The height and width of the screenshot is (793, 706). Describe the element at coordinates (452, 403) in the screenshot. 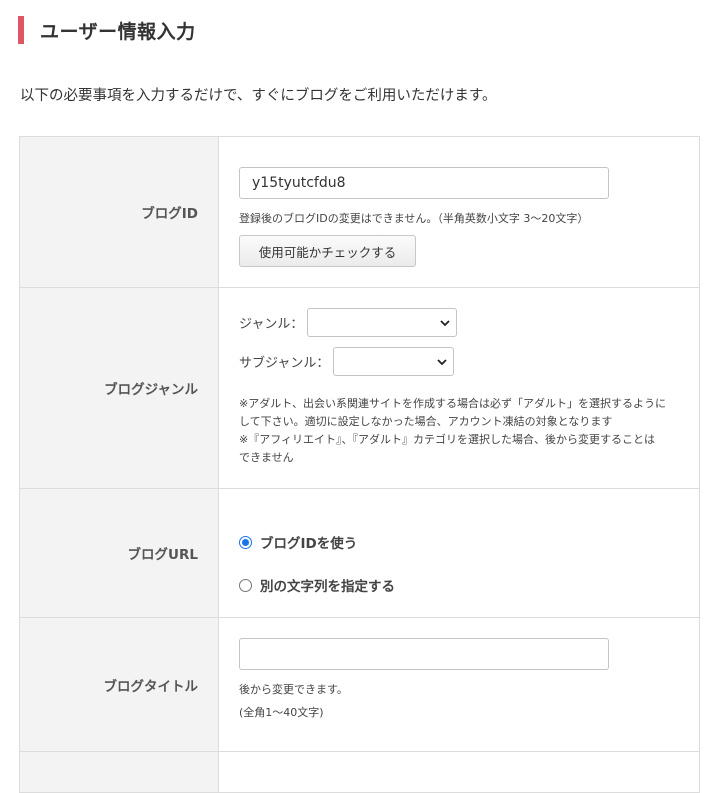

I see `genre-note-1: ※アダルト、出会い系関連サイトを作成する場合は必ず「アダルト」を選択するように` at that location.